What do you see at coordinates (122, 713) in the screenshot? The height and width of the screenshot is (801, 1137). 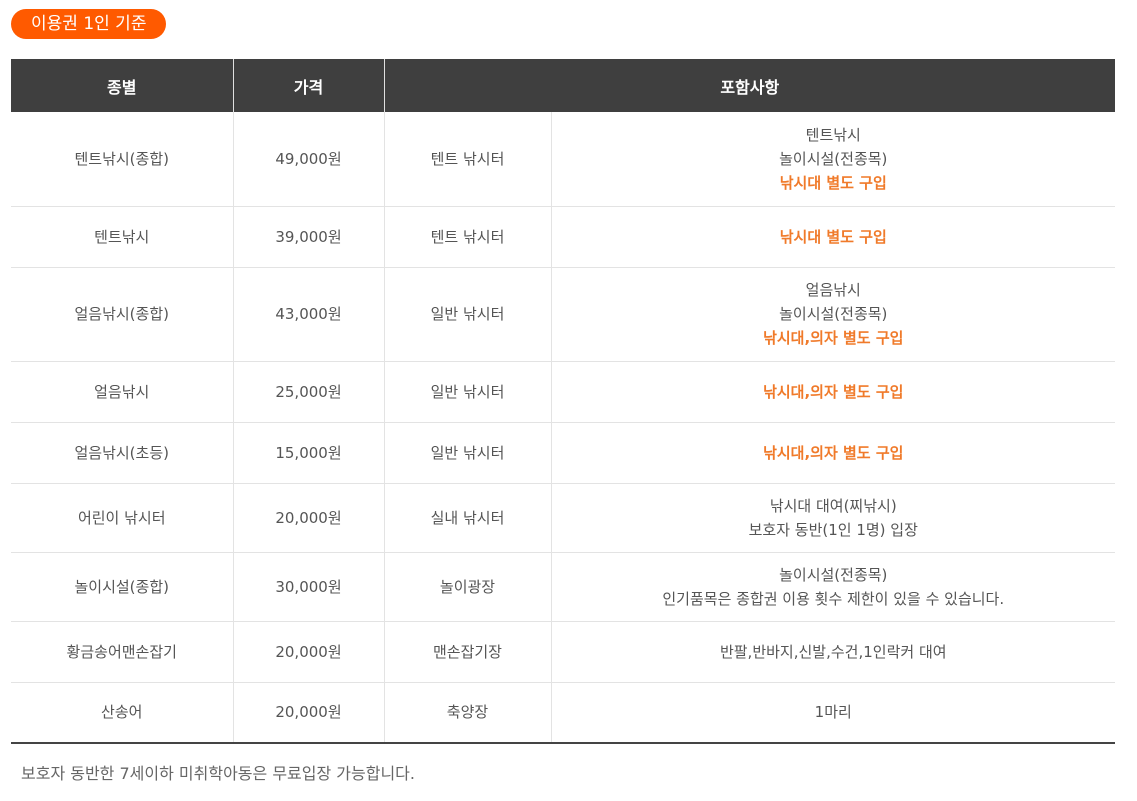 I see `cell-type: 산송어` at bounding box center [122, 713].